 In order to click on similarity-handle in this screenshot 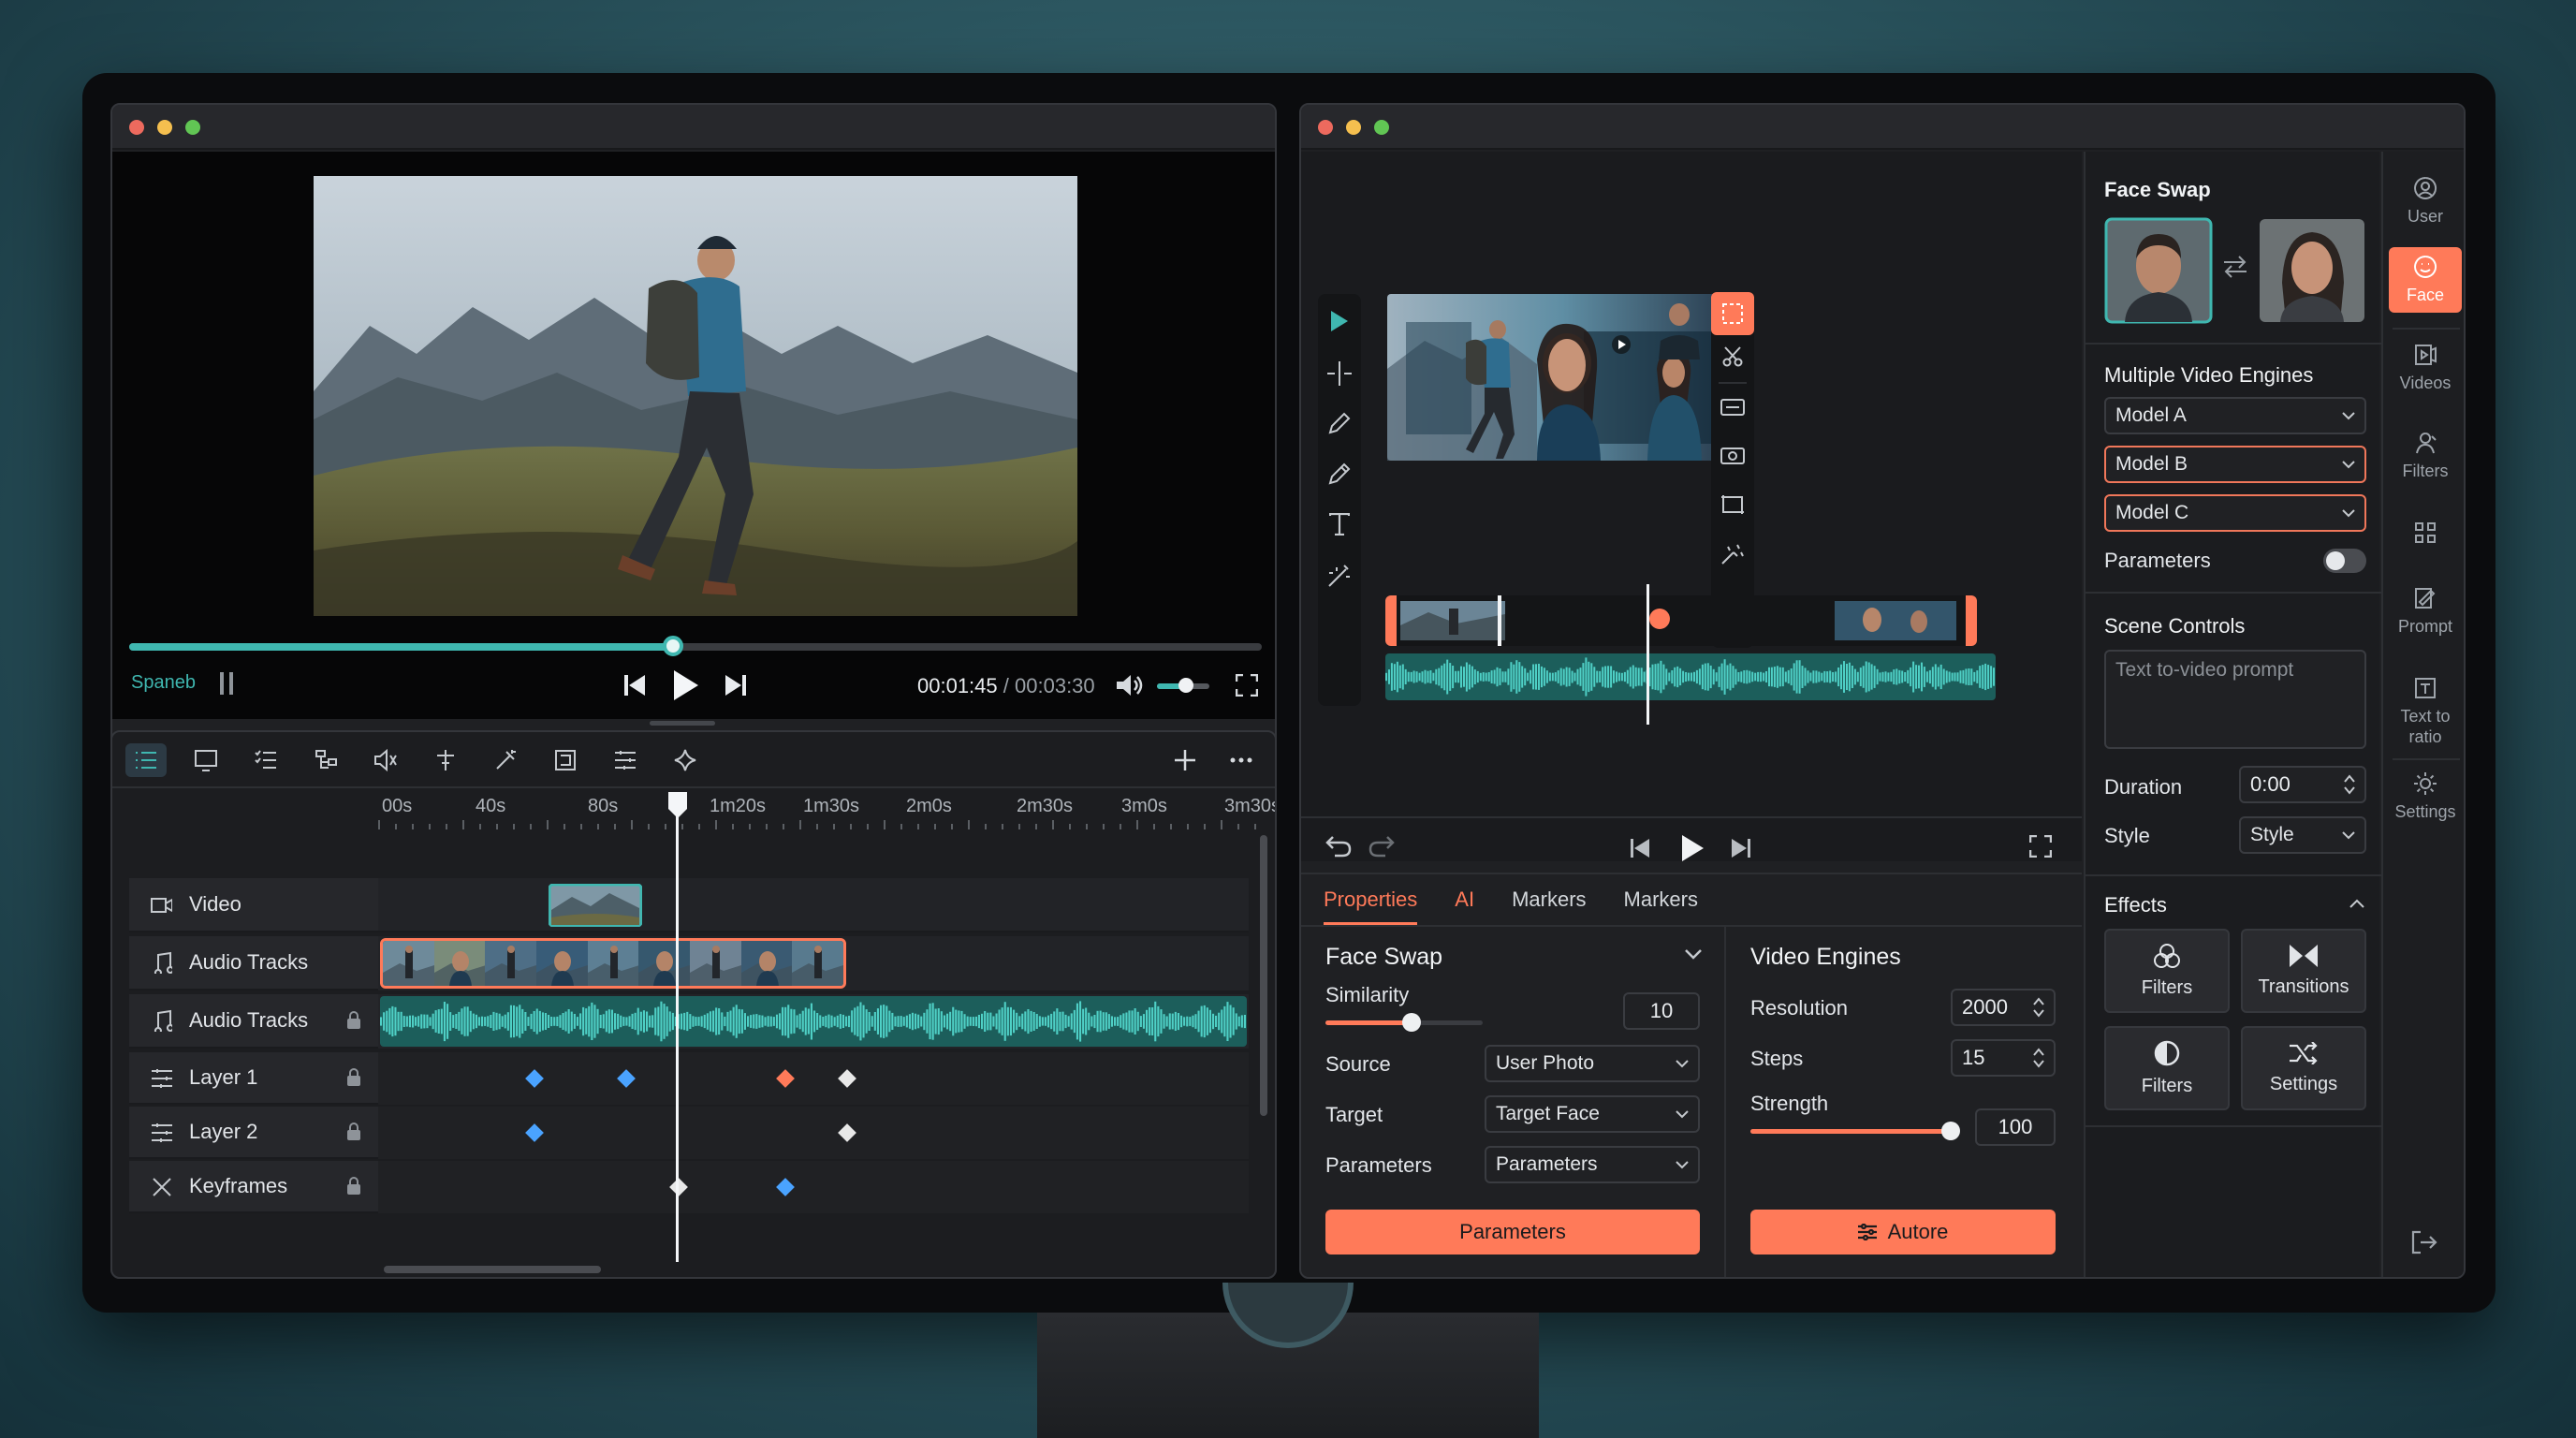, I will do `click(1412, 1022)`.